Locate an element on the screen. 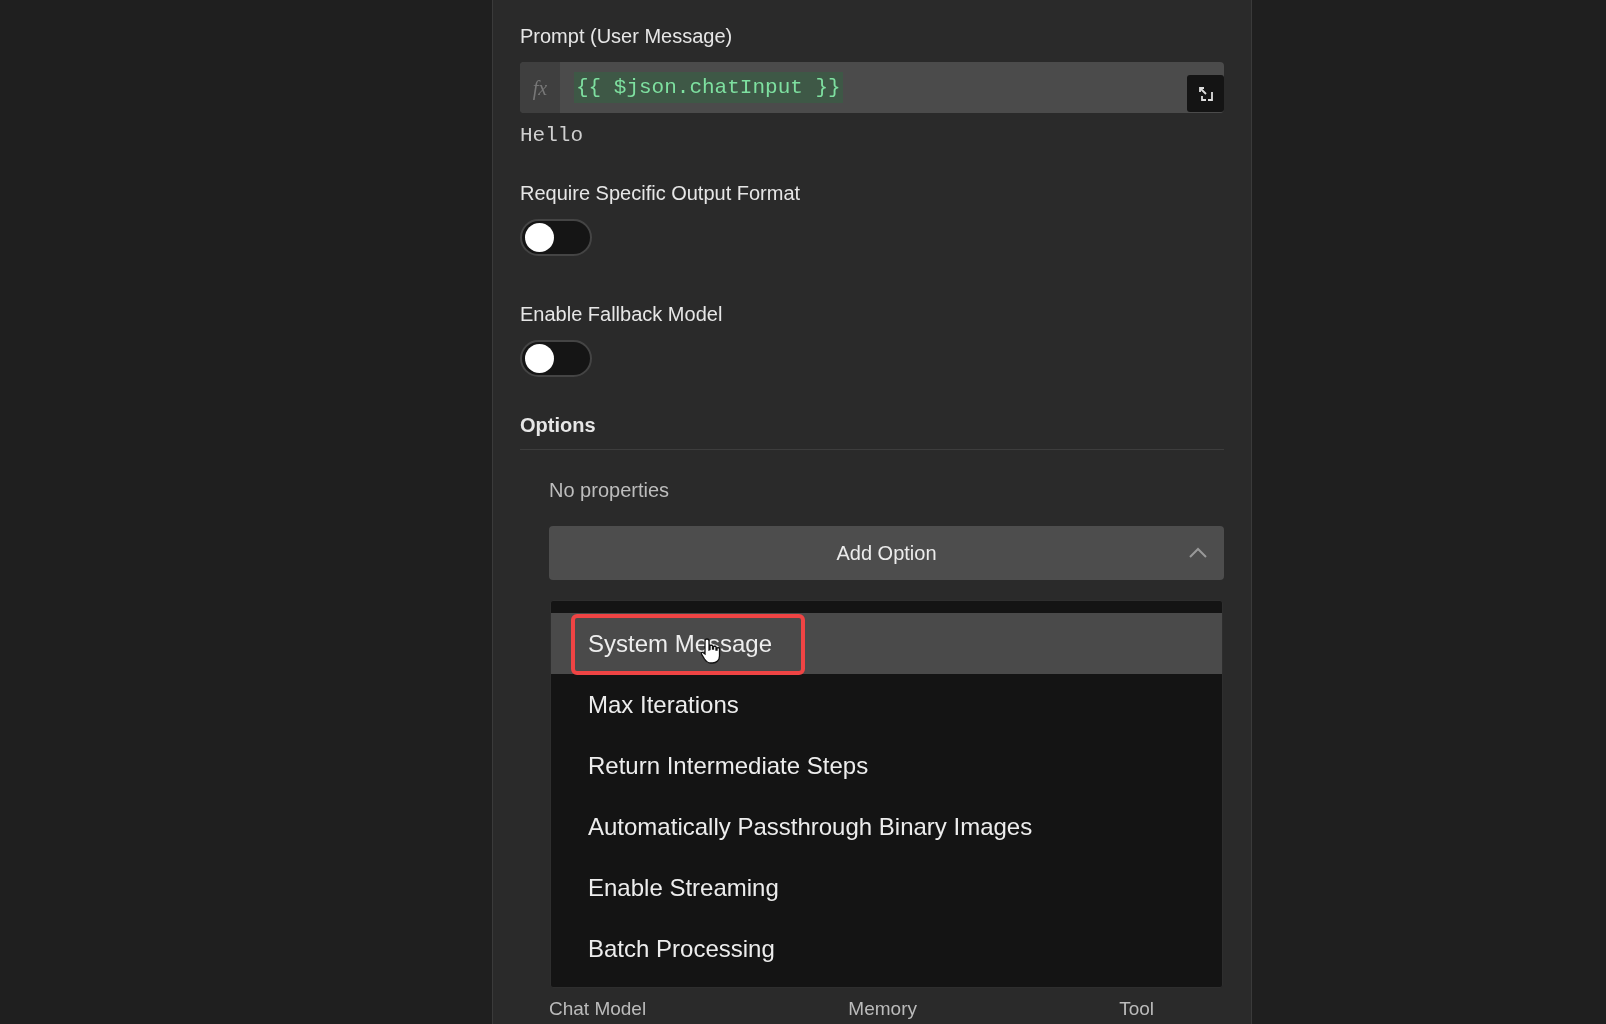 This screenshot has height=1024, width=1606. add-option-button: Add Option is located at coordinates (886, 553).